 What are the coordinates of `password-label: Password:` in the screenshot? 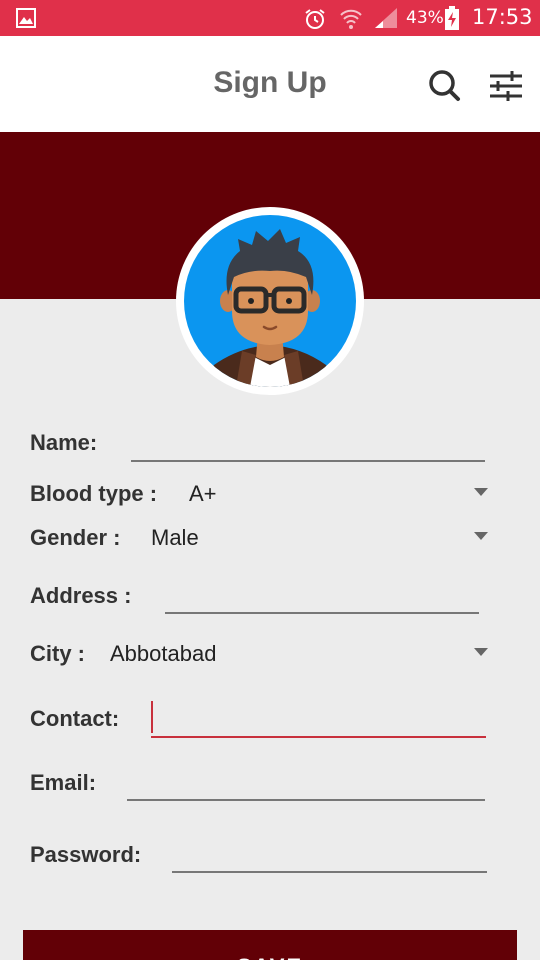 It's located at (86, 854).